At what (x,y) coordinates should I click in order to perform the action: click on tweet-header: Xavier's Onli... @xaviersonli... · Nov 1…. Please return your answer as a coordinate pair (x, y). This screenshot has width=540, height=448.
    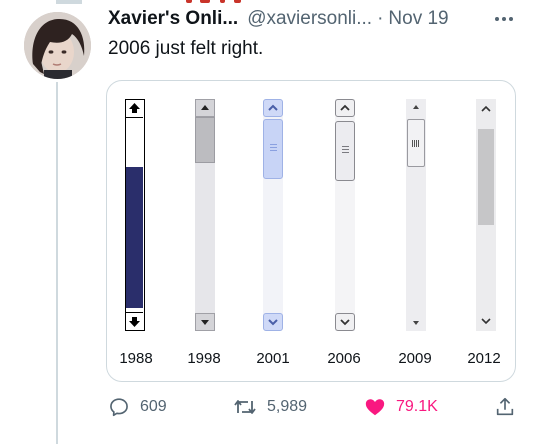
    Looking at the image, I should click on (278, 19).